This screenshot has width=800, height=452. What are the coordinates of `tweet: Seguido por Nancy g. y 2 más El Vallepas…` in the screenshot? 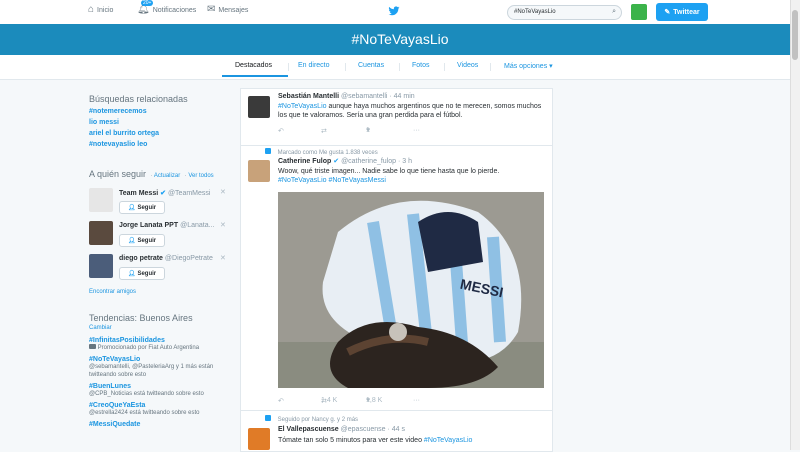 It's located at (396, 430).